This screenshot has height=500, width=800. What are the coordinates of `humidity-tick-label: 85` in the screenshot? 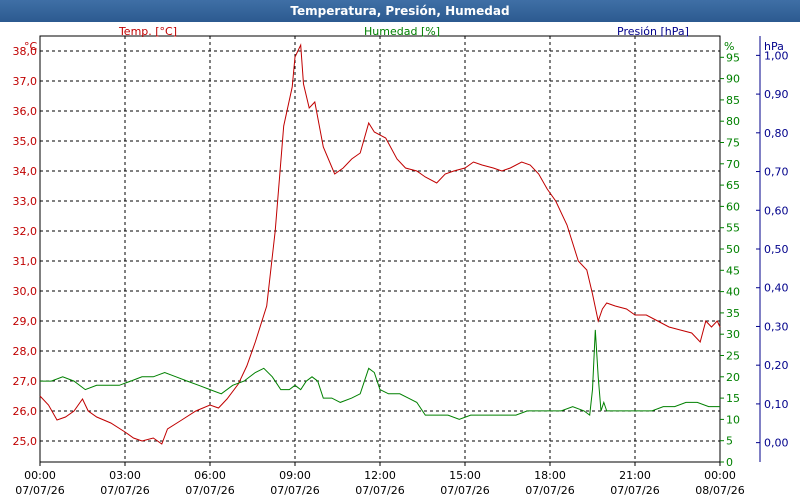 It's located at (733, 100).